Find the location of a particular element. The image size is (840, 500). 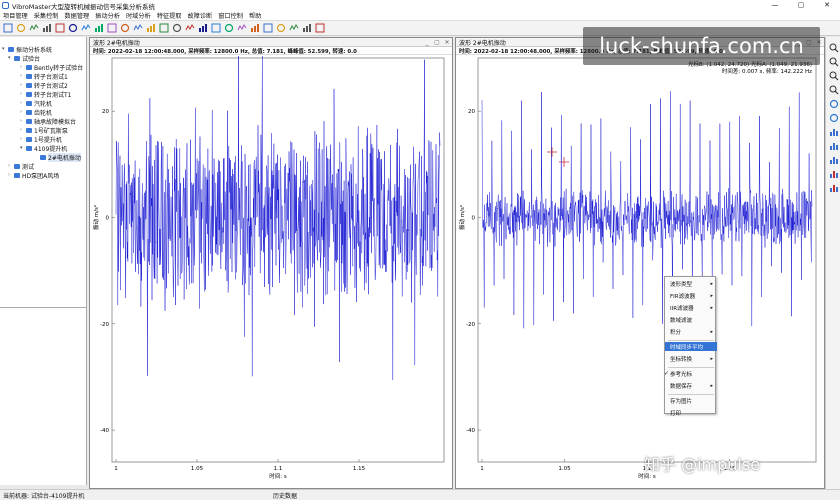

tree-item-selected: 2#电机振动 is located at coordinates (57, 157).